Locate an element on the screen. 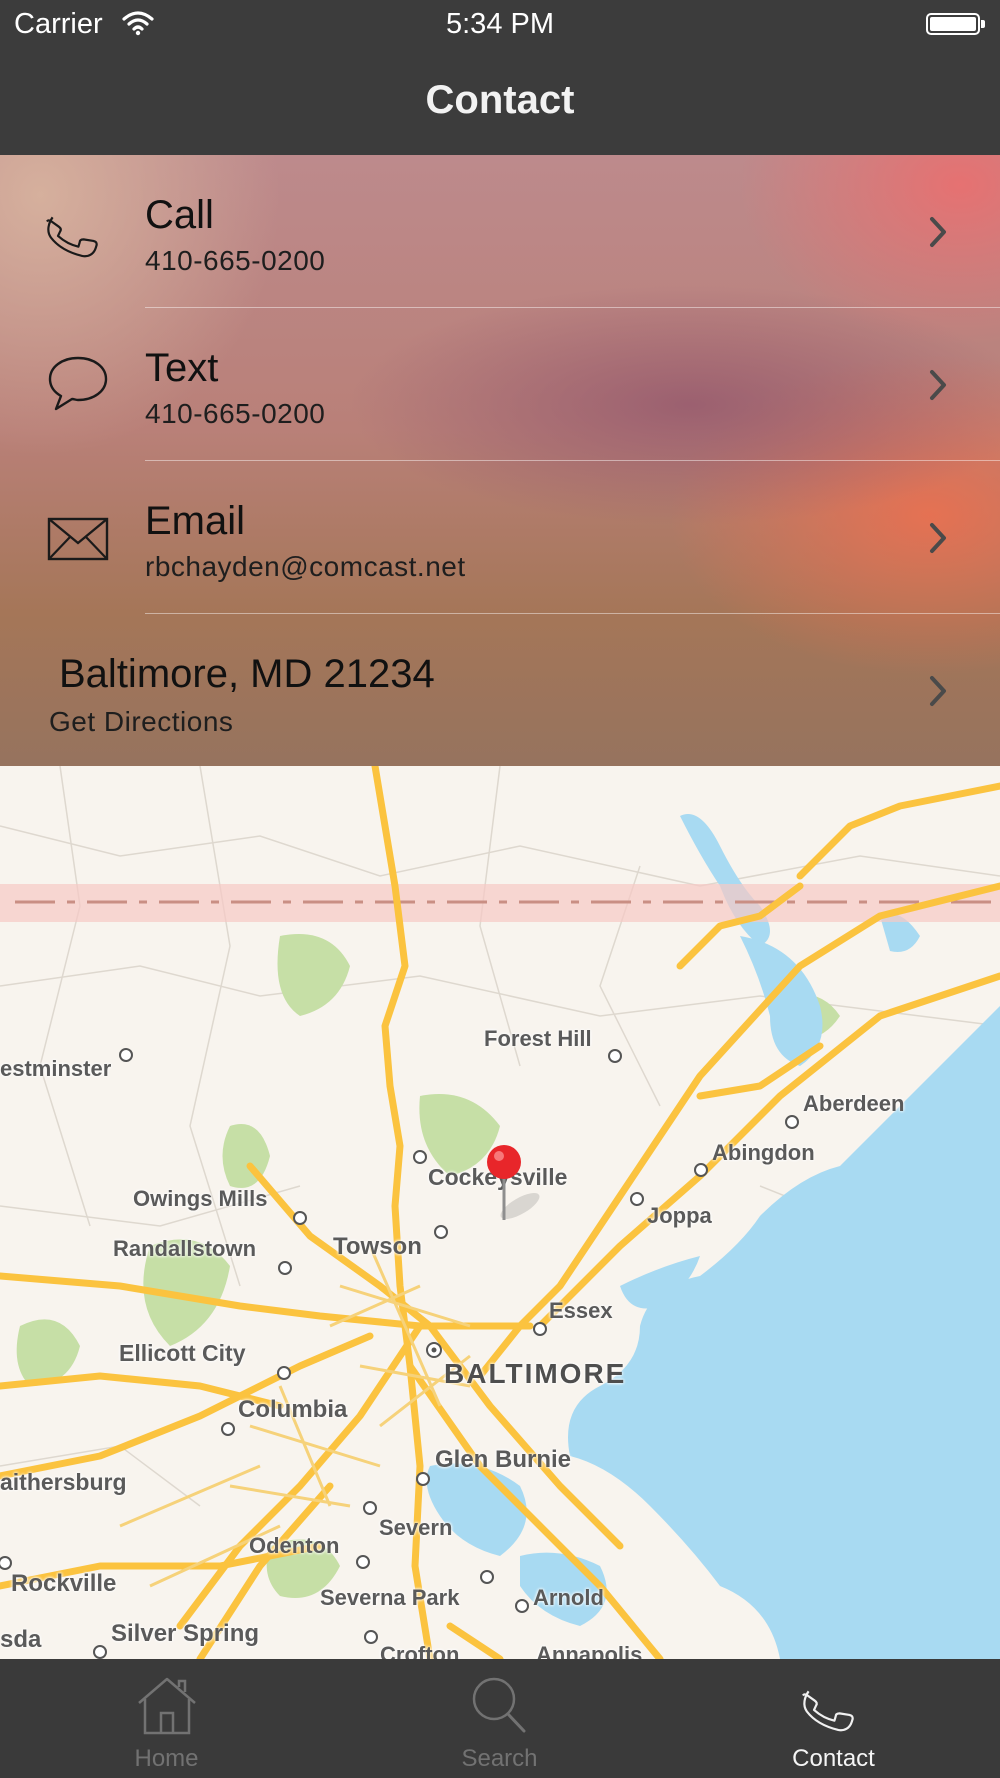 The image size is (1000, 1778). map-label: Joppa is located at coordinates (679, 1215).